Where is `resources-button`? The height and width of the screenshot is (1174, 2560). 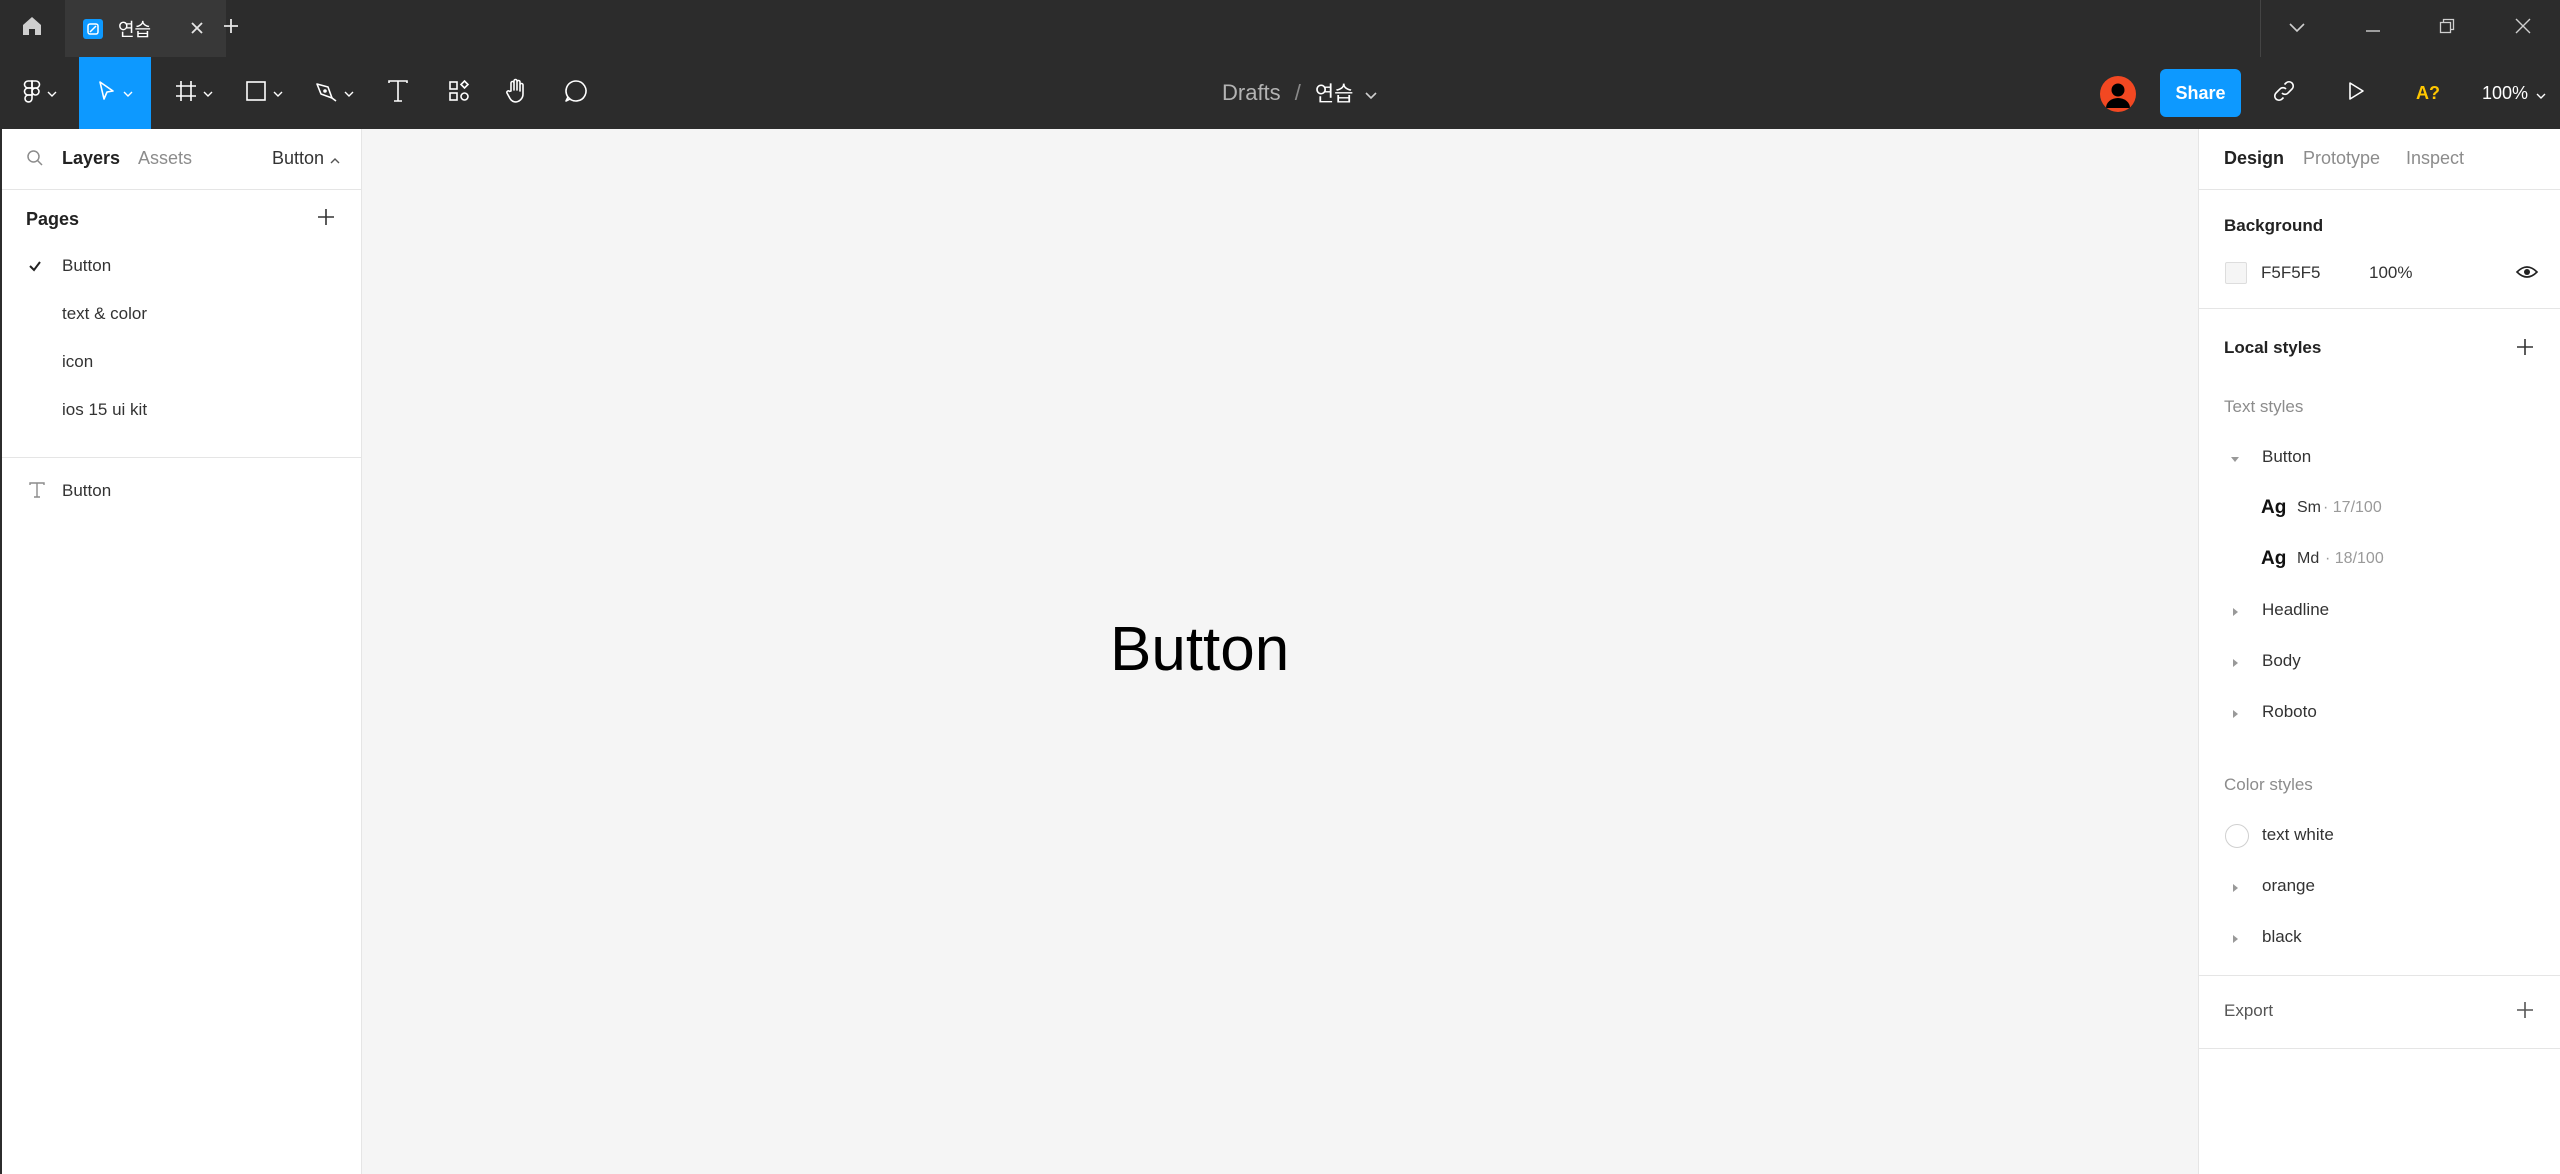 resources-button is located at coordinates (459, 93).